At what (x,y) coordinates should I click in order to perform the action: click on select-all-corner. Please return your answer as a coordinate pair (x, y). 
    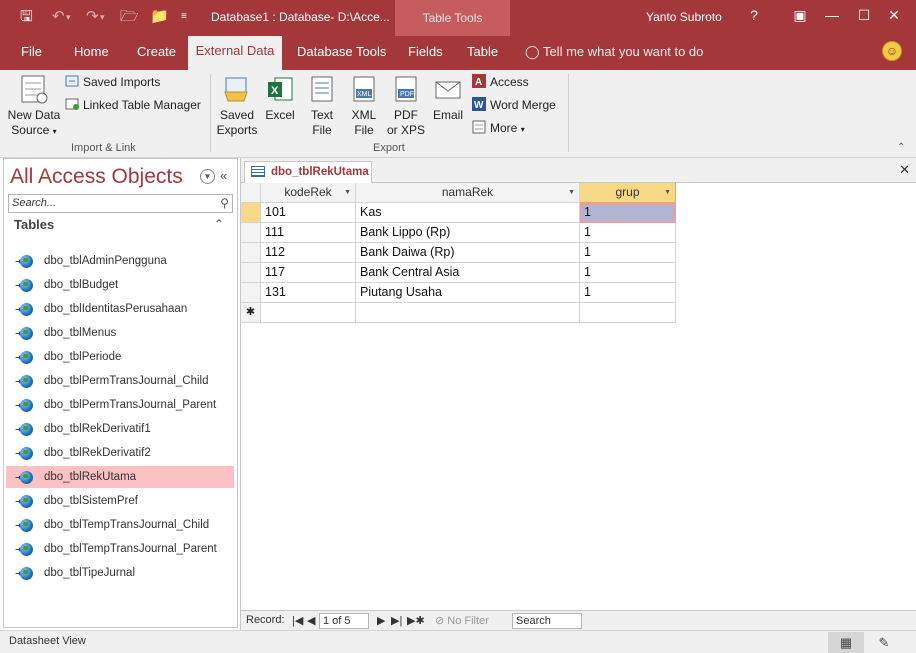
    Looking at the image, I should click on (251, 193).